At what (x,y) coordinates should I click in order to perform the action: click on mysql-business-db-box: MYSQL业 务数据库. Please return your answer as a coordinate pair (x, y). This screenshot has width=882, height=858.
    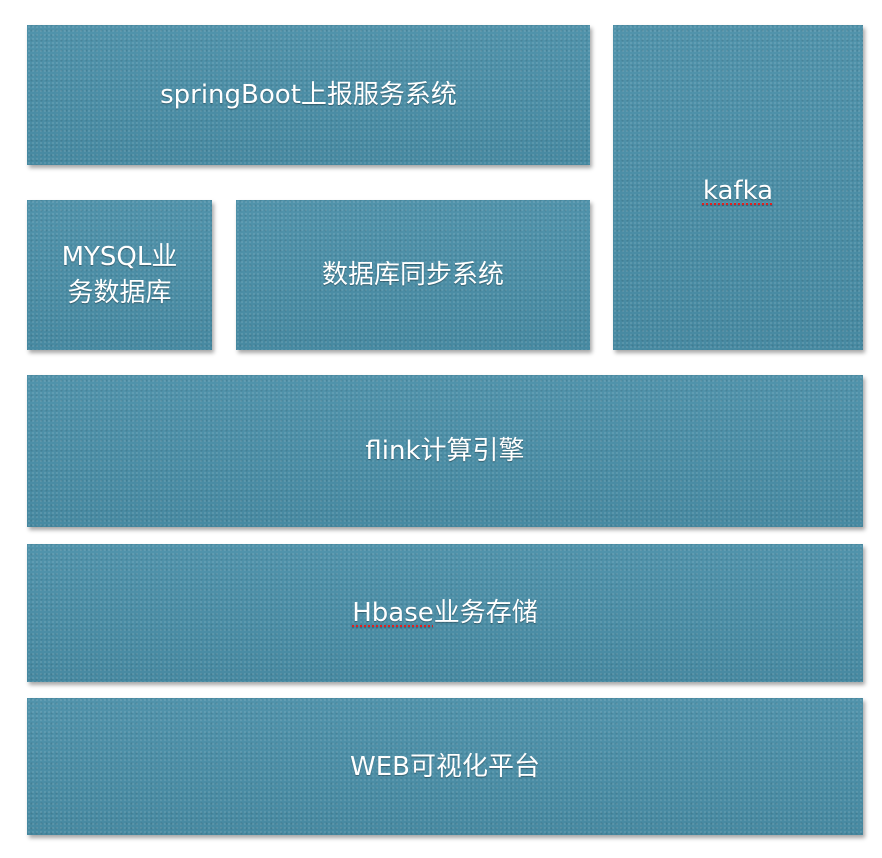
    Looking at the image, I should click on (119, 275).